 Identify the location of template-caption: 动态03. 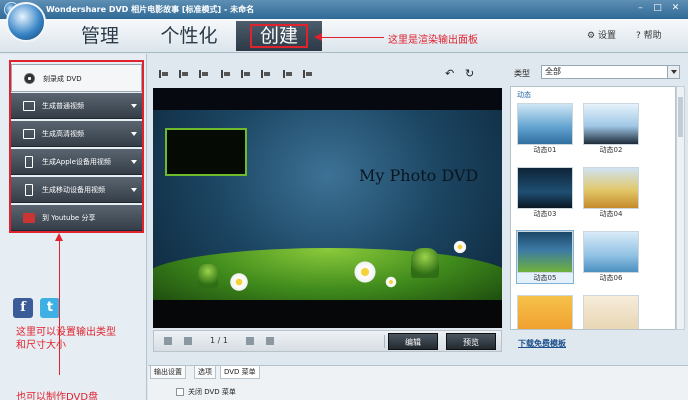
(545, 214).